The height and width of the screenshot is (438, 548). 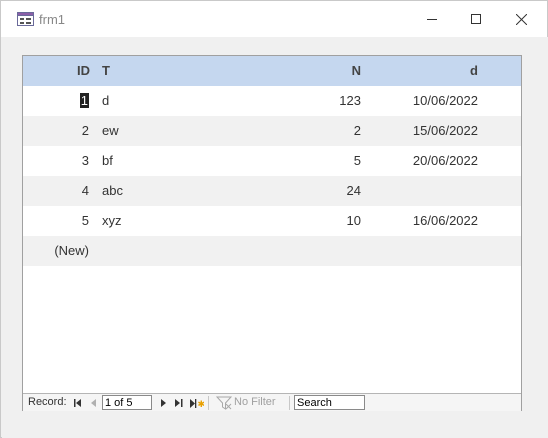 I want to click on minimize-button, so click(x=432, y=19).